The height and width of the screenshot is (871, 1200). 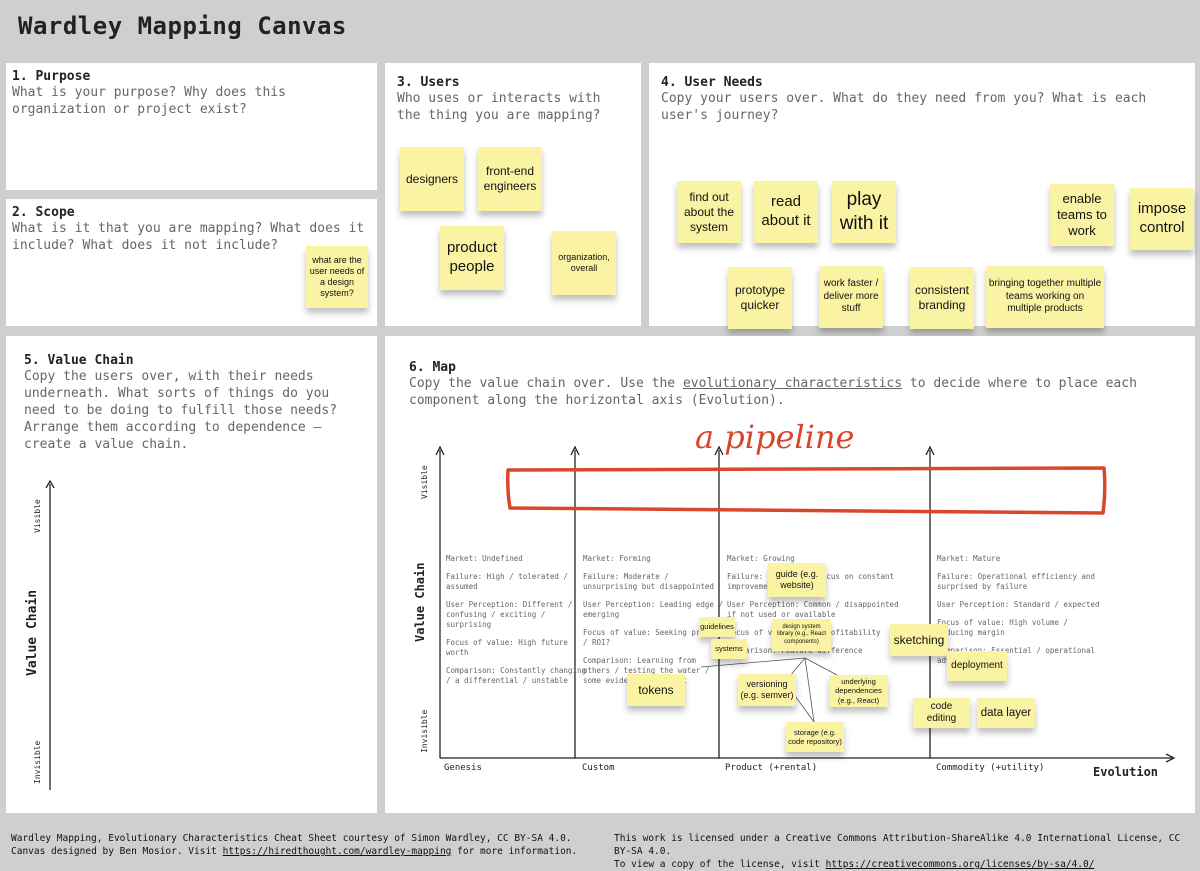 I want to click on component-note: guidelines, so click(x=717, y=627).